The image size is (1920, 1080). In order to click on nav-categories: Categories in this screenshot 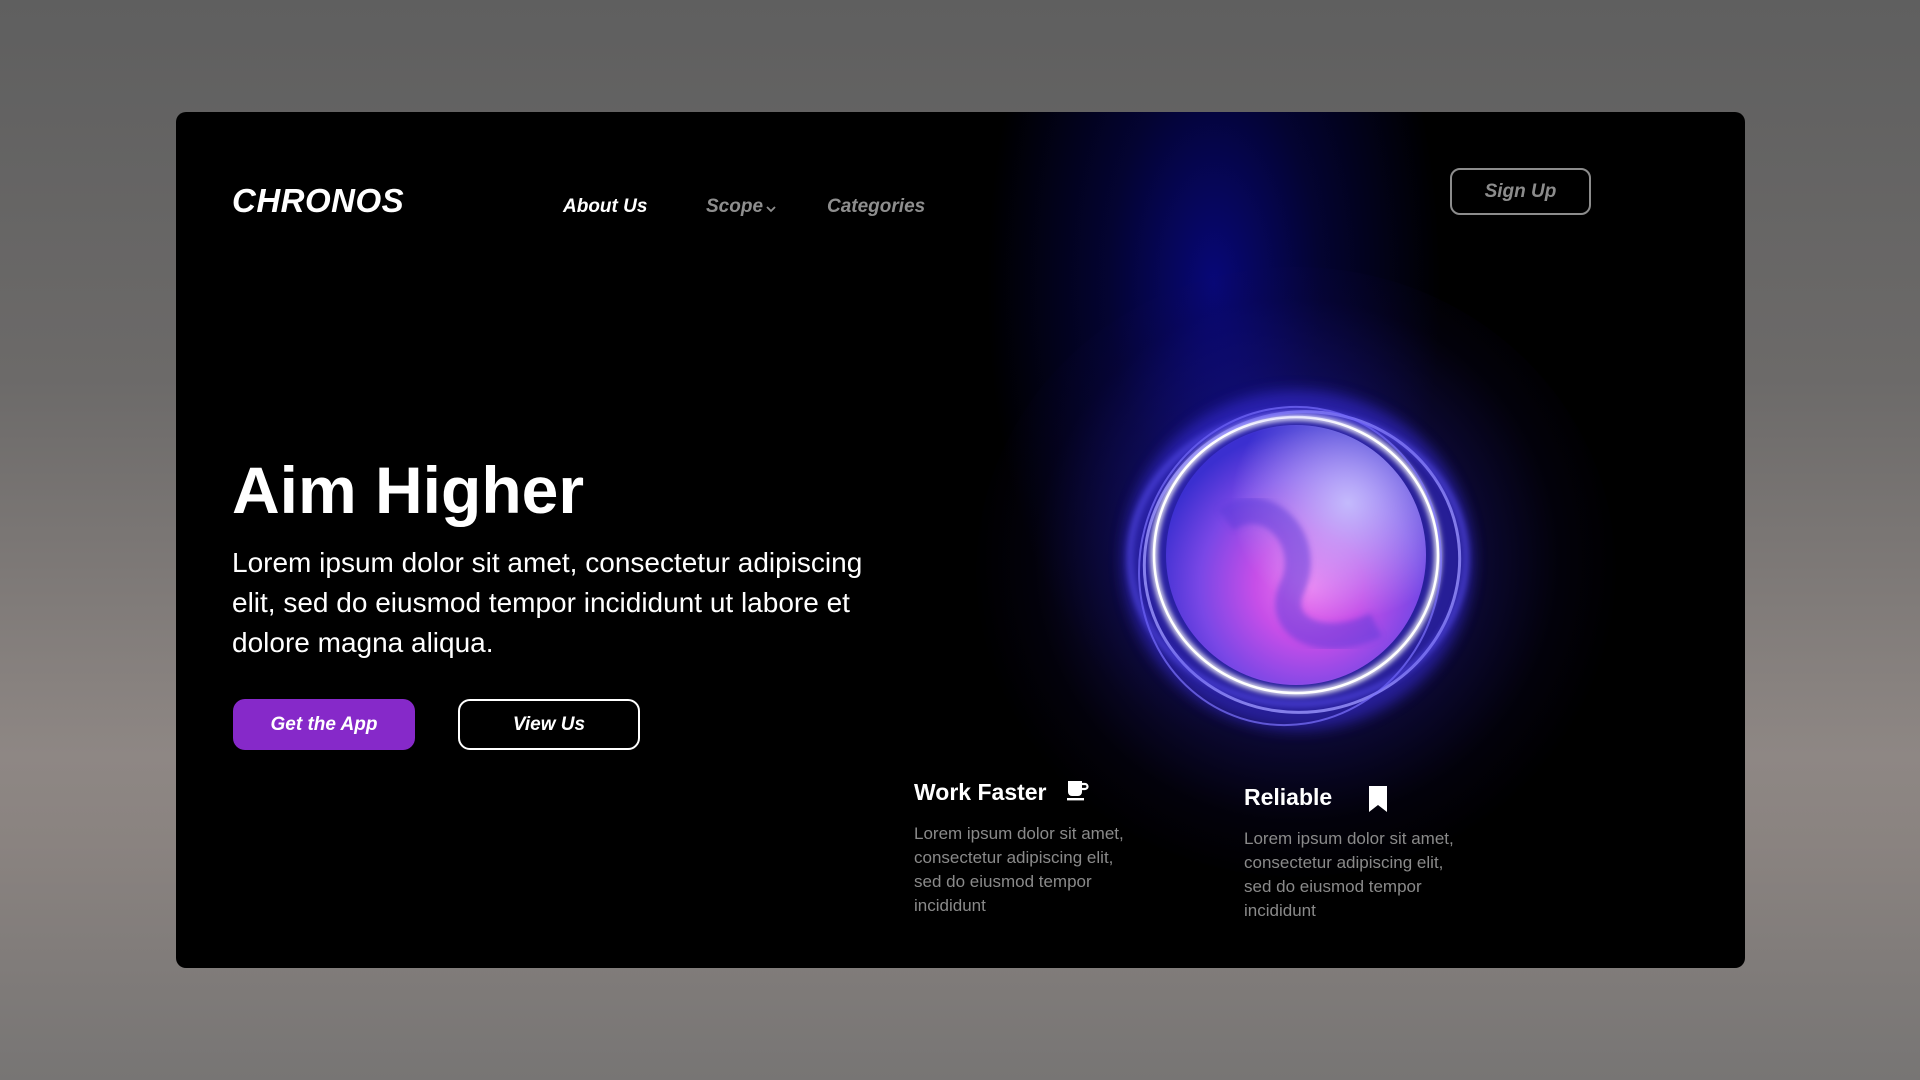, I will do `click(876, 207)`.